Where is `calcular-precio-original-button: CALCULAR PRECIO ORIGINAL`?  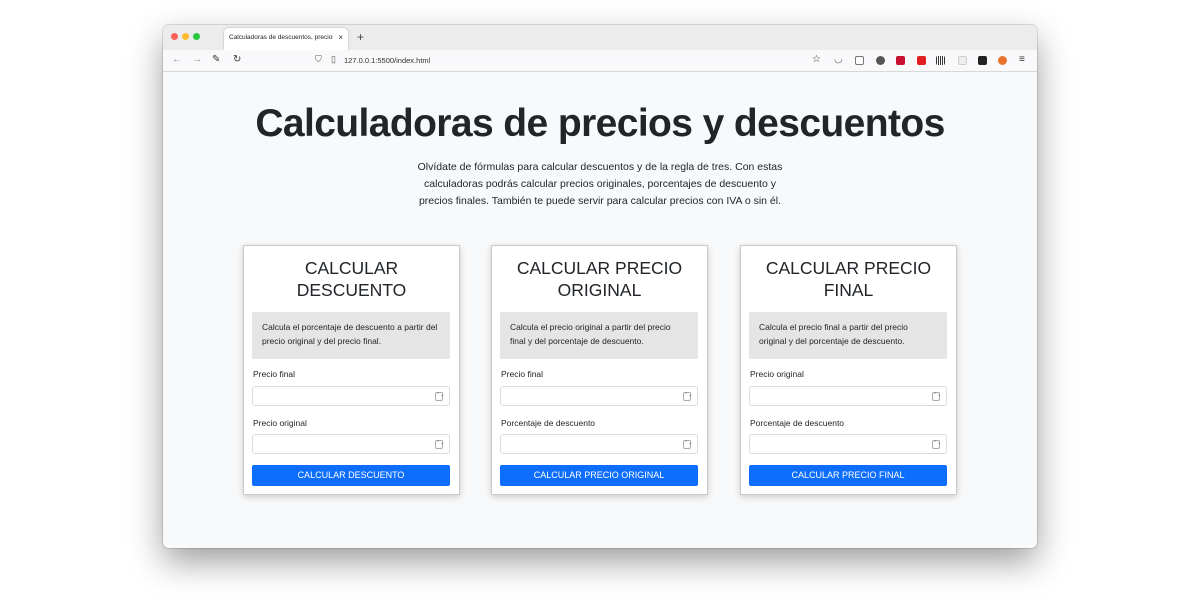 calcular-precio-original-button: CALCULAR PRECIO ORIGINAL is located at coordinates (599, 475).